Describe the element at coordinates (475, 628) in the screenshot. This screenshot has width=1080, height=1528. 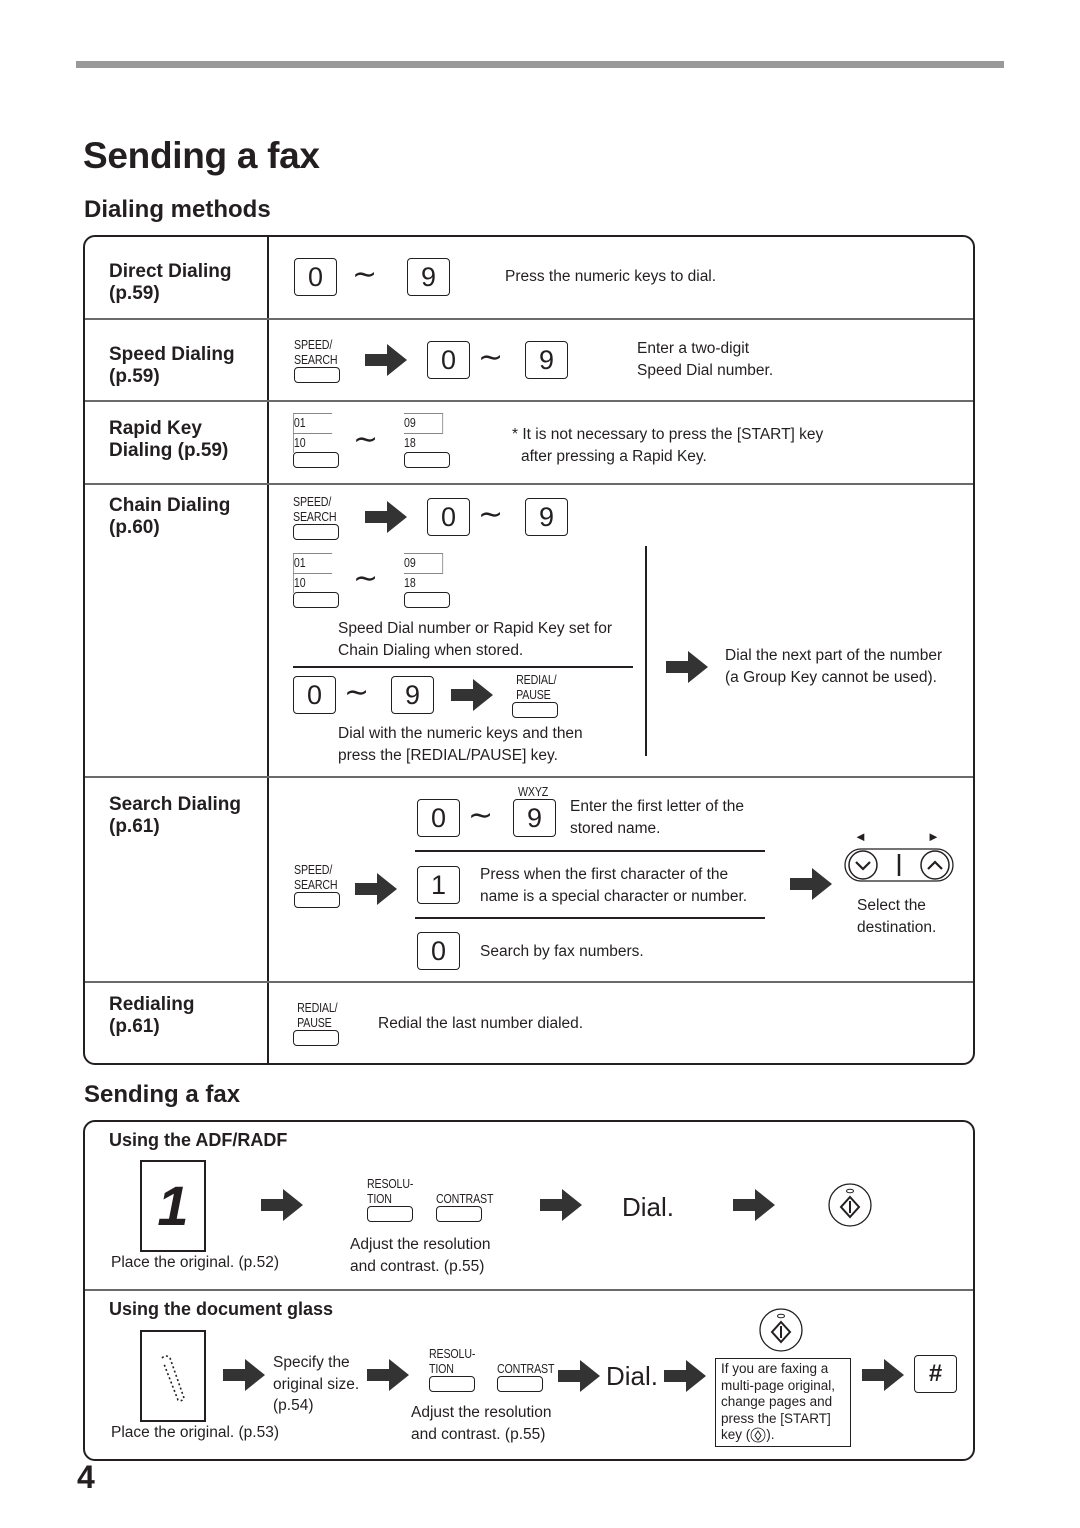
I see `option-line: Speed Dial number or Rapid Key set for` at that location.